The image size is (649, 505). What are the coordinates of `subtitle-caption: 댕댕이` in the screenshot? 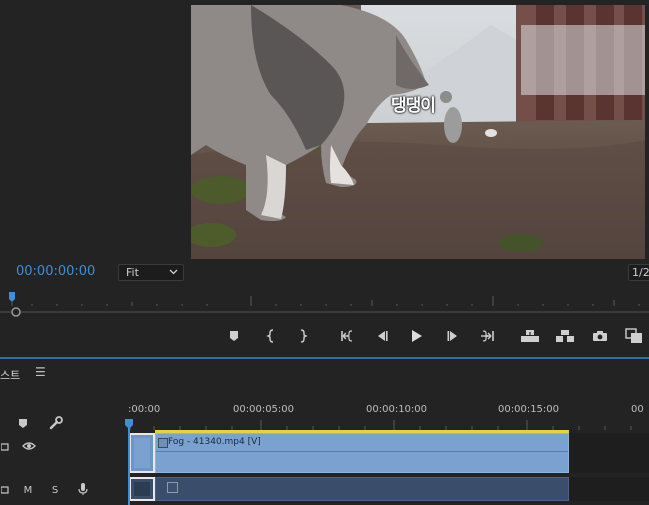 It's located at (413, 106).